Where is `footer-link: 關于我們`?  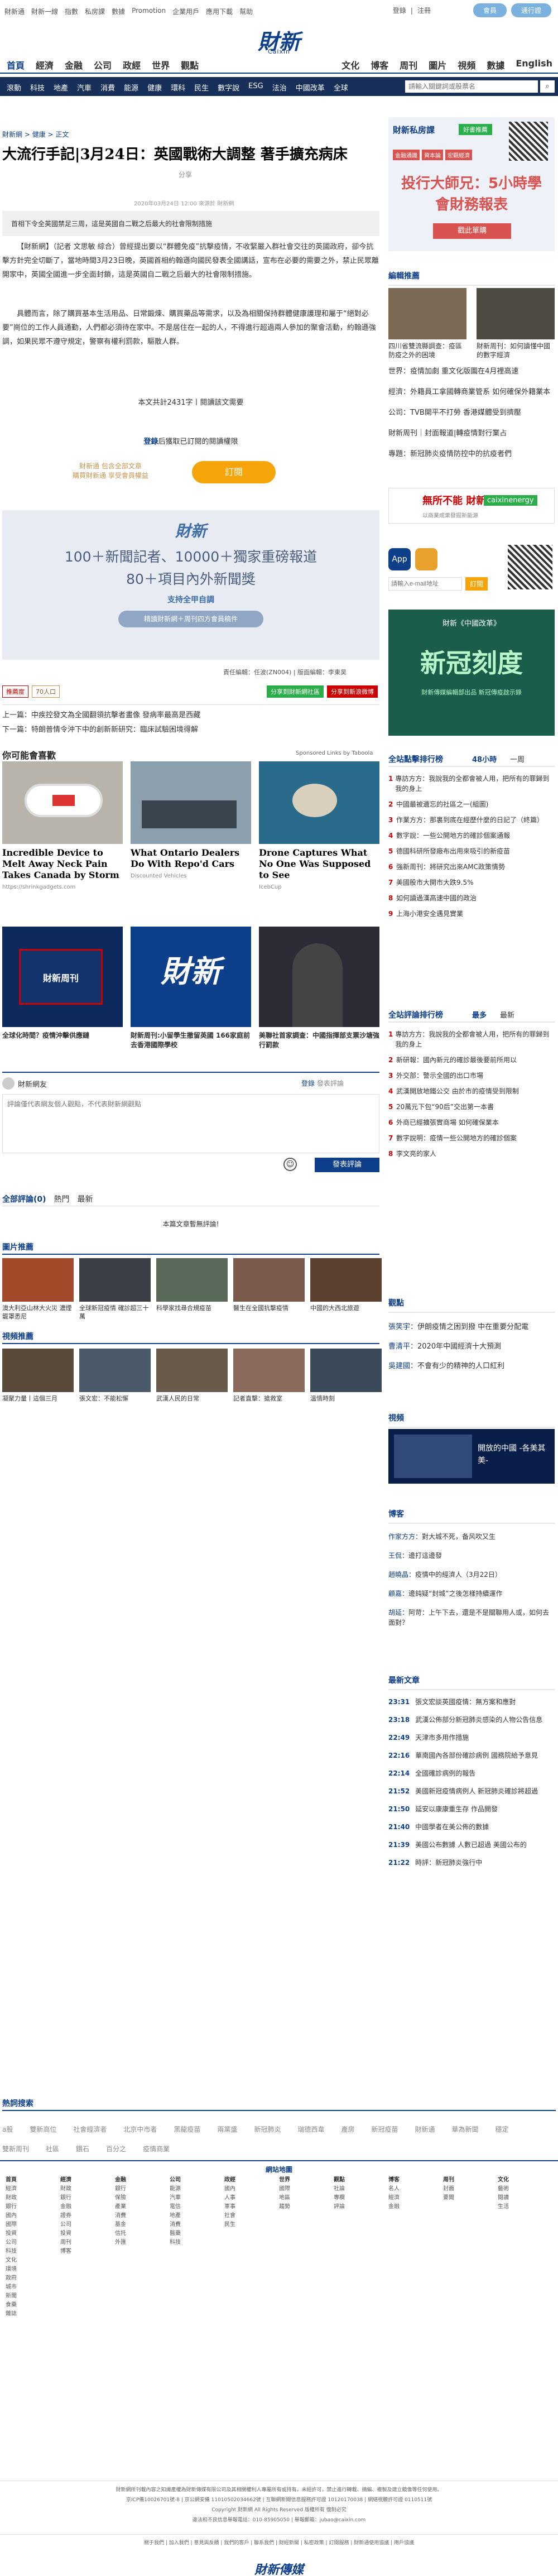 footer-link: 關于我們 is located at coordinates (154, 2543).